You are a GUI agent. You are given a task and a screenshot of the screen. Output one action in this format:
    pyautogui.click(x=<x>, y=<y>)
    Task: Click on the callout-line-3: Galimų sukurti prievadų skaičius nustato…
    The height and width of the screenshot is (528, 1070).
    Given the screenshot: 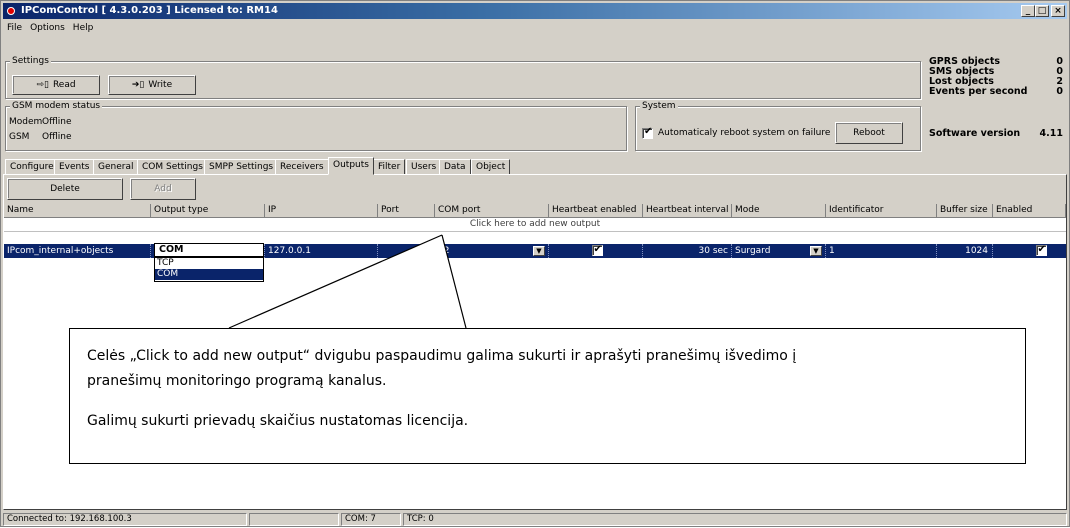 What is the action you would take?
    pyautogui.click(x=278, y=421)
    